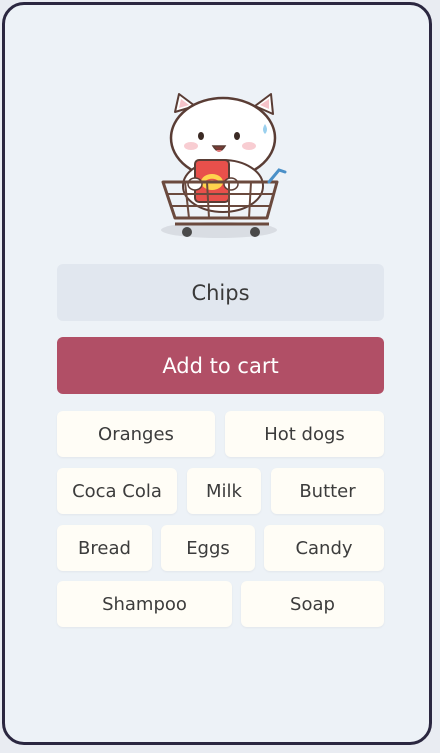  I want to click on add-to-cart-button: Add to cart, so click(220, 365).